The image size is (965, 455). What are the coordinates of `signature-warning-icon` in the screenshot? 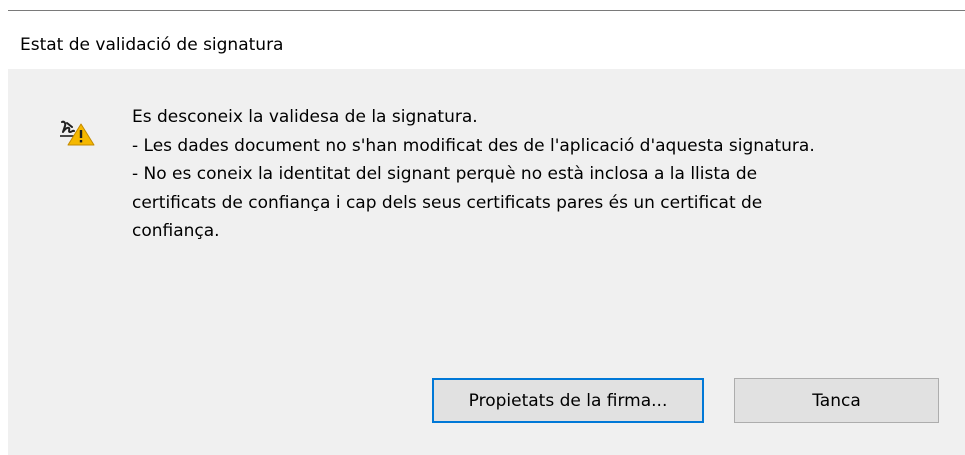 It's located at (79, 133).